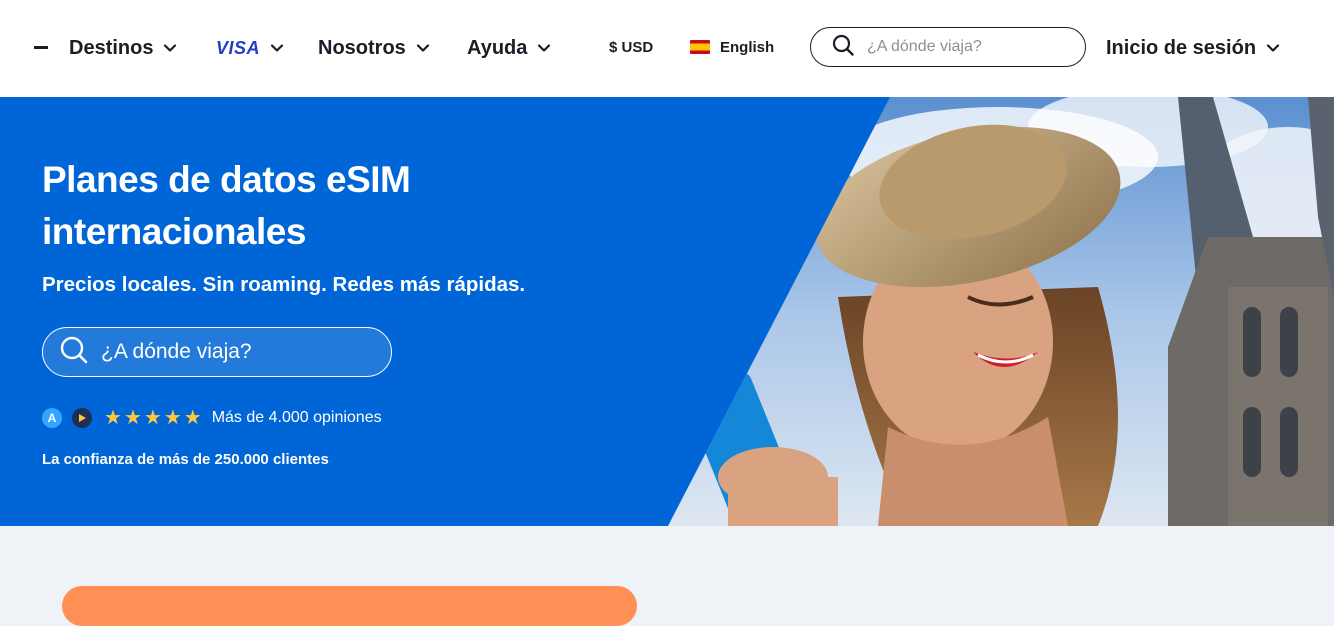 This screenshot has width=1334, height=626. I want to click on nav-destinations-label: Destinos, so click(111, 47).